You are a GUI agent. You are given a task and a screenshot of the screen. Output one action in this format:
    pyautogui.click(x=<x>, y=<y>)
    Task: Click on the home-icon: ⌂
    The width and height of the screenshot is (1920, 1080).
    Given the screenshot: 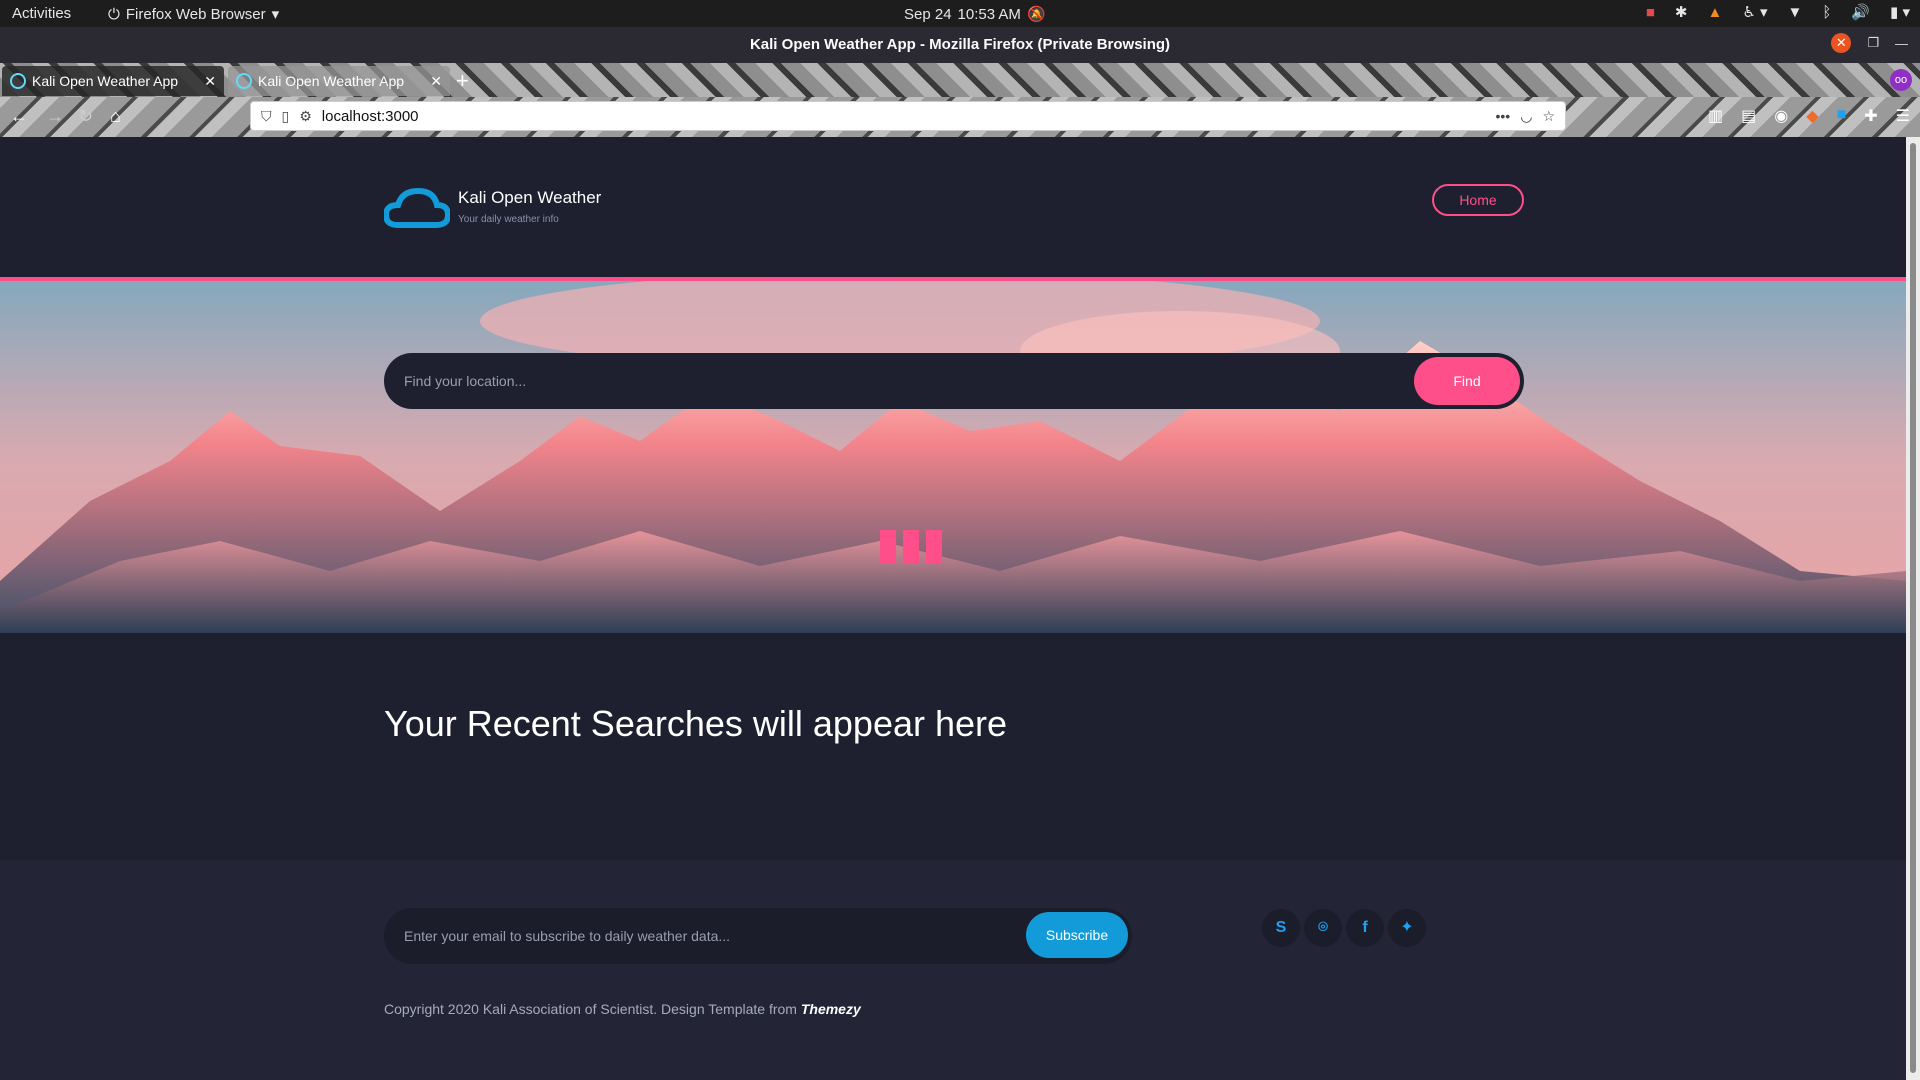 What is the action you would take?
    pyautogui.click(x=115, y=116)
    